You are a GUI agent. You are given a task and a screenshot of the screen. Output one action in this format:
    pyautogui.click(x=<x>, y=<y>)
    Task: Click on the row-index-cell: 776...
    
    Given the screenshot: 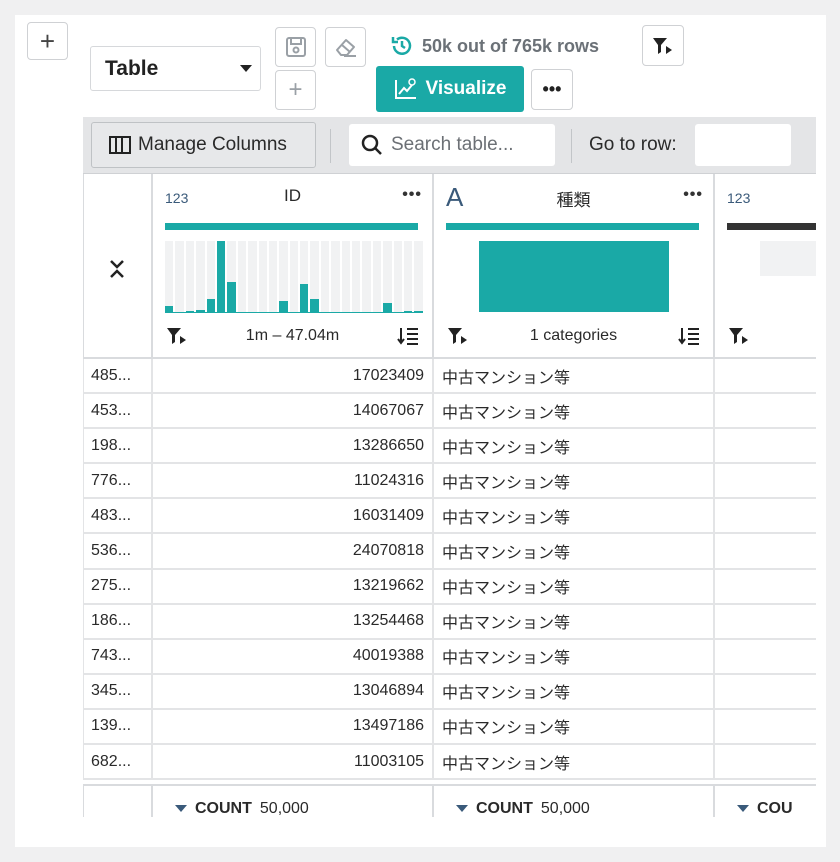 What is the action you would take?
    pyautogui.click(x=118, y=481)
    